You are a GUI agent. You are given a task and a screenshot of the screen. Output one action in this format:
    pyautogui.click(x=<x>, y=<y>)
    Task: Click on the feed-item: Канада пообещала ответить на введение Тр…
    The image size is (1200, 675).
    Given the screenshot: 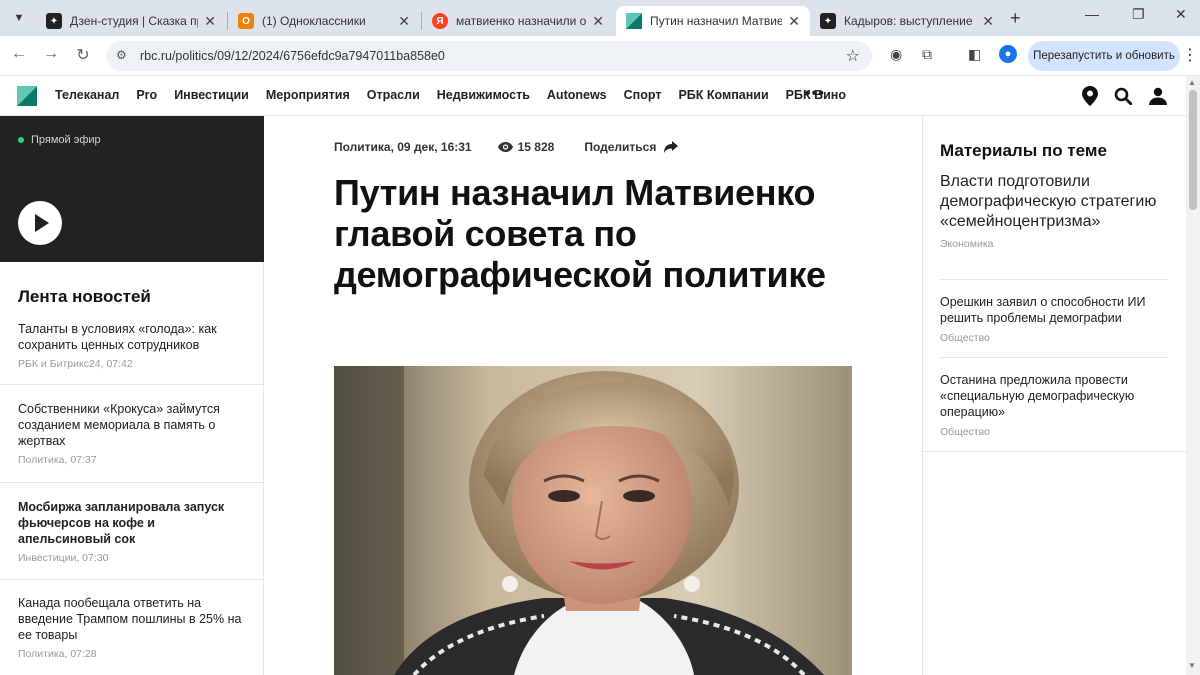 What is the action you would take?
    pyautogui.click(x=131, y=635)
    